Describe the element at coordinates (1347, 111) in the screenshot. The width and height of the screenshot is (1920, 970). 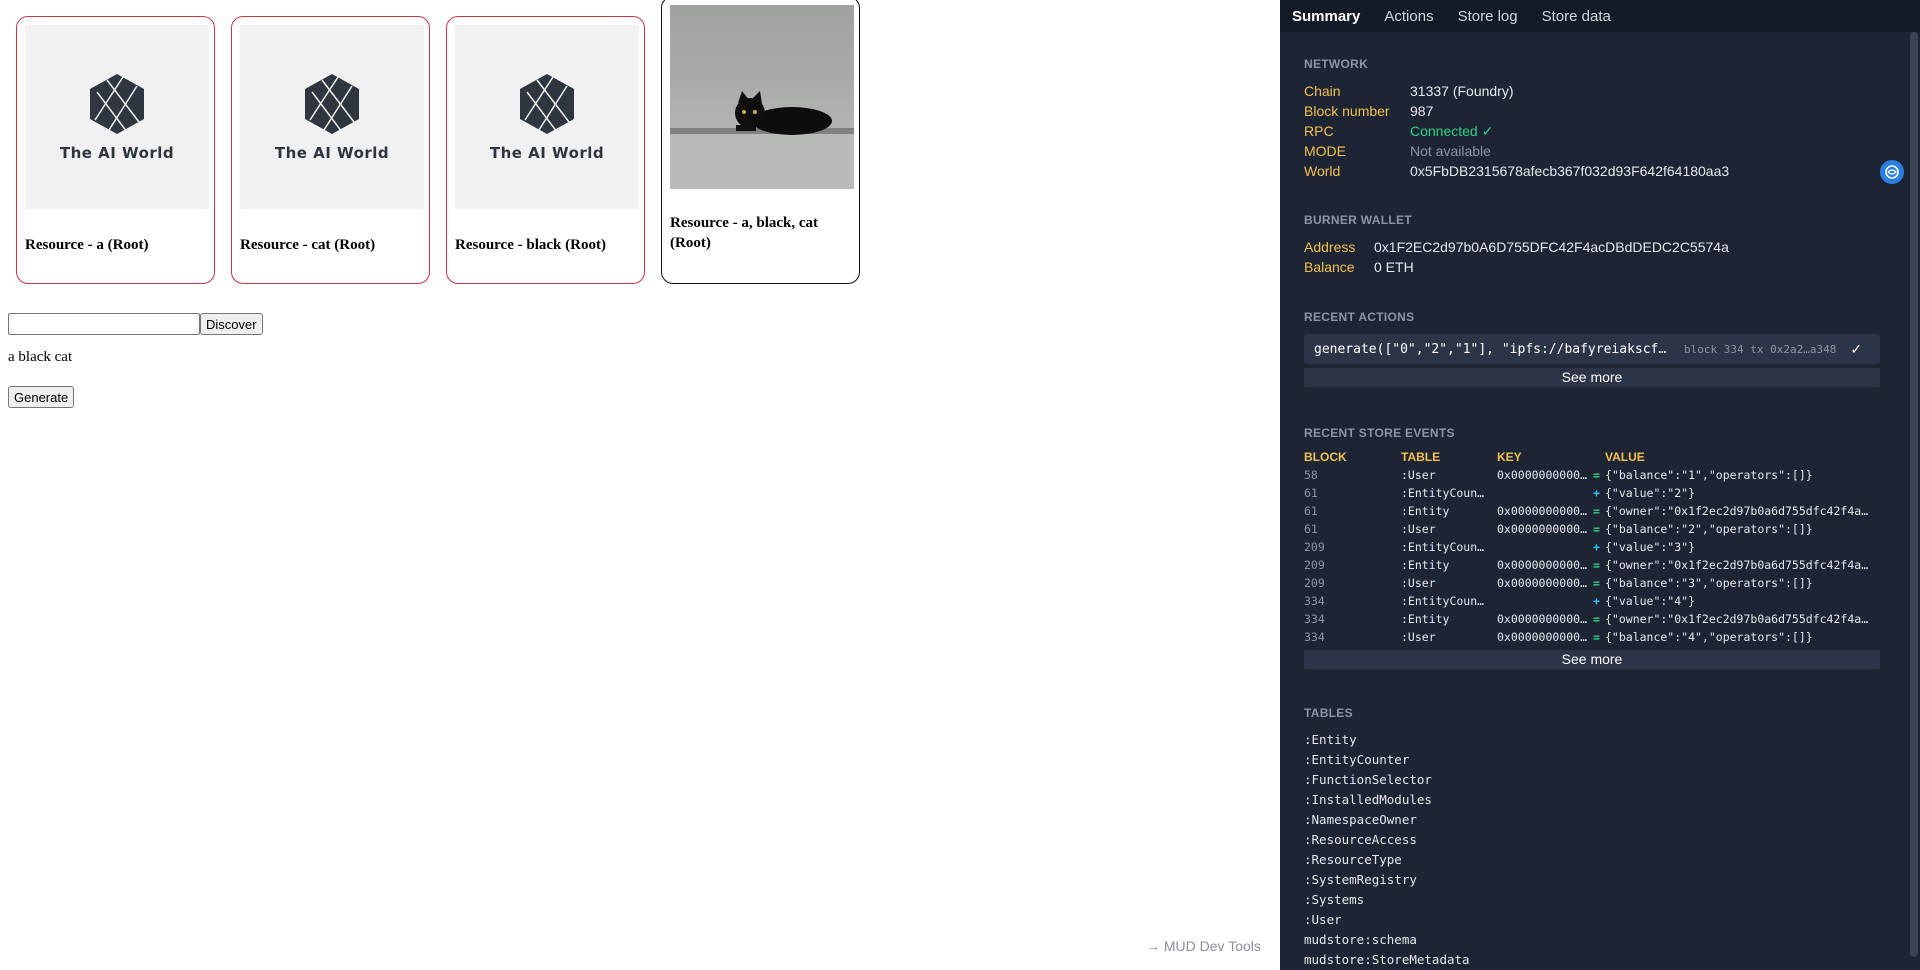
I see `block-number-key: Block number` at that location.